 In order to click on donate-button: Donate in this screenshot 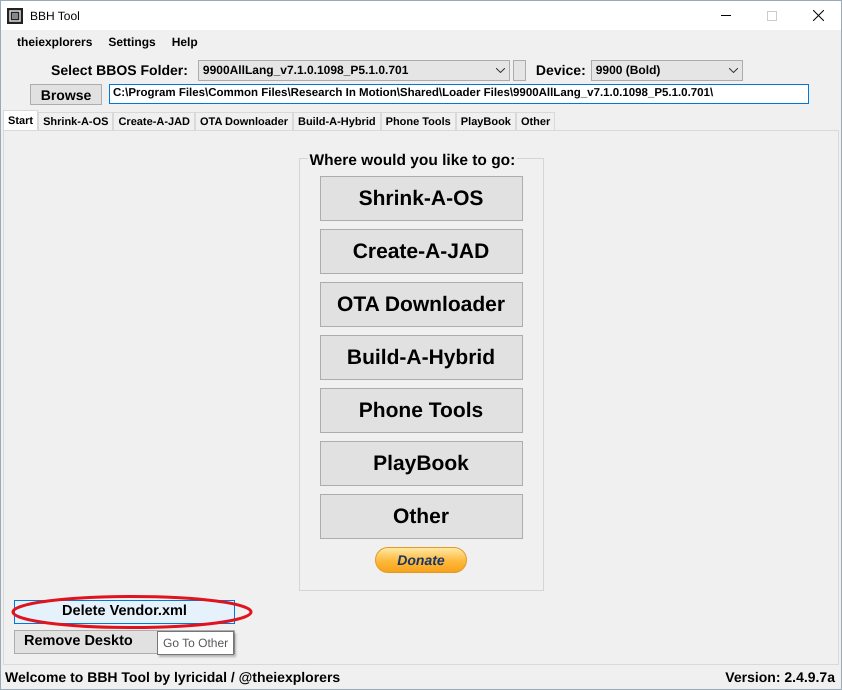, I will do `click(421, 560)`.